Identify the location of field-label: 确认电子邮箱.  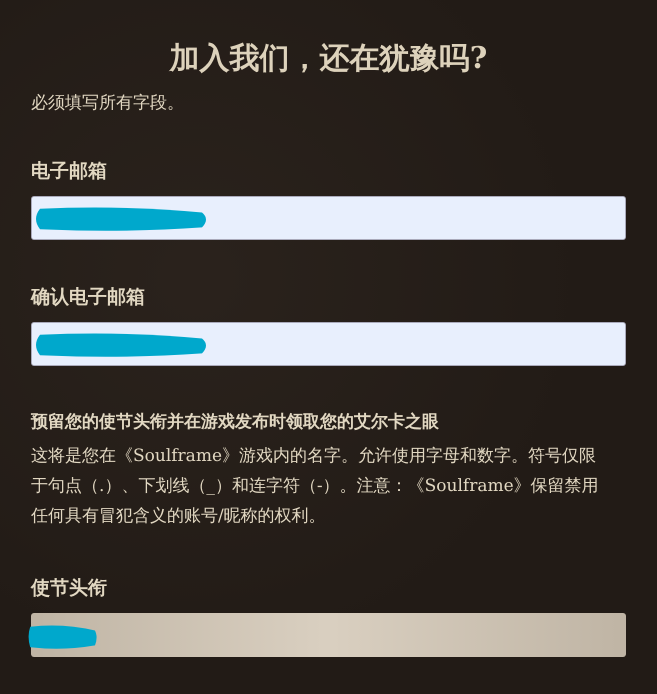
(88, 297).